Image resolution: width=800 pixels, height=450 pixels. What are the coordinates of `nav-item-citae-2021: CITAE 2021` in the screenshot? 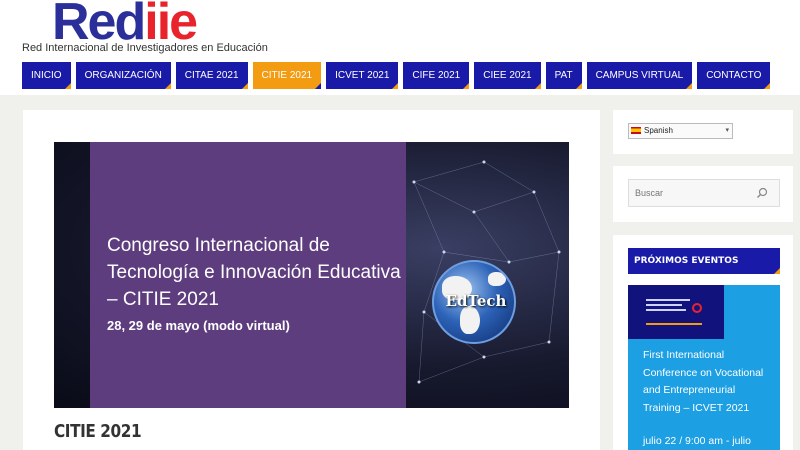 It's located at (211, 75).